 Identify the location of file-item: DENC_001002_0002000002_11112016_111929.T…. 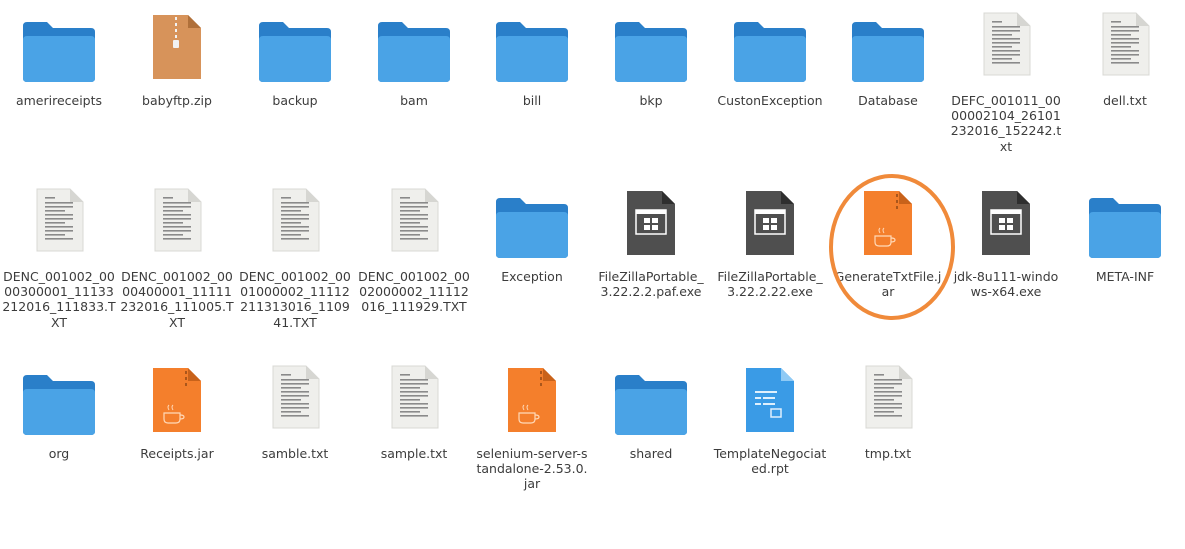
(414, 270).